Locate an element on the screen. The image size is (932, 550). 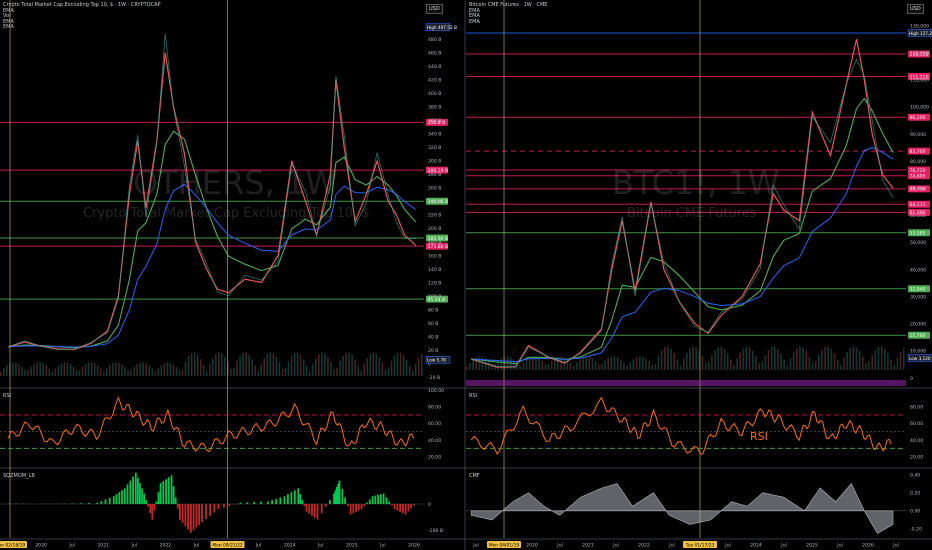
right-x-tick-1: Mon 04/01/19 is located at coordinates (504, 546).